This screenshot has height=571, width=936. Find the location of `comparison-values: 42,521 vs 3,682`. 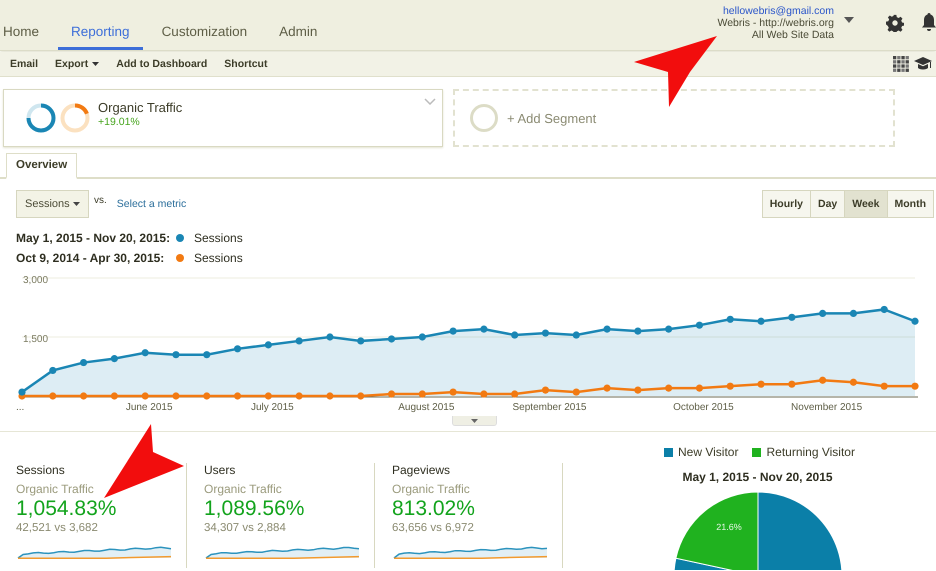

comparison-values: 42,521 vs 3,682 is located at coordinates (57, 528).